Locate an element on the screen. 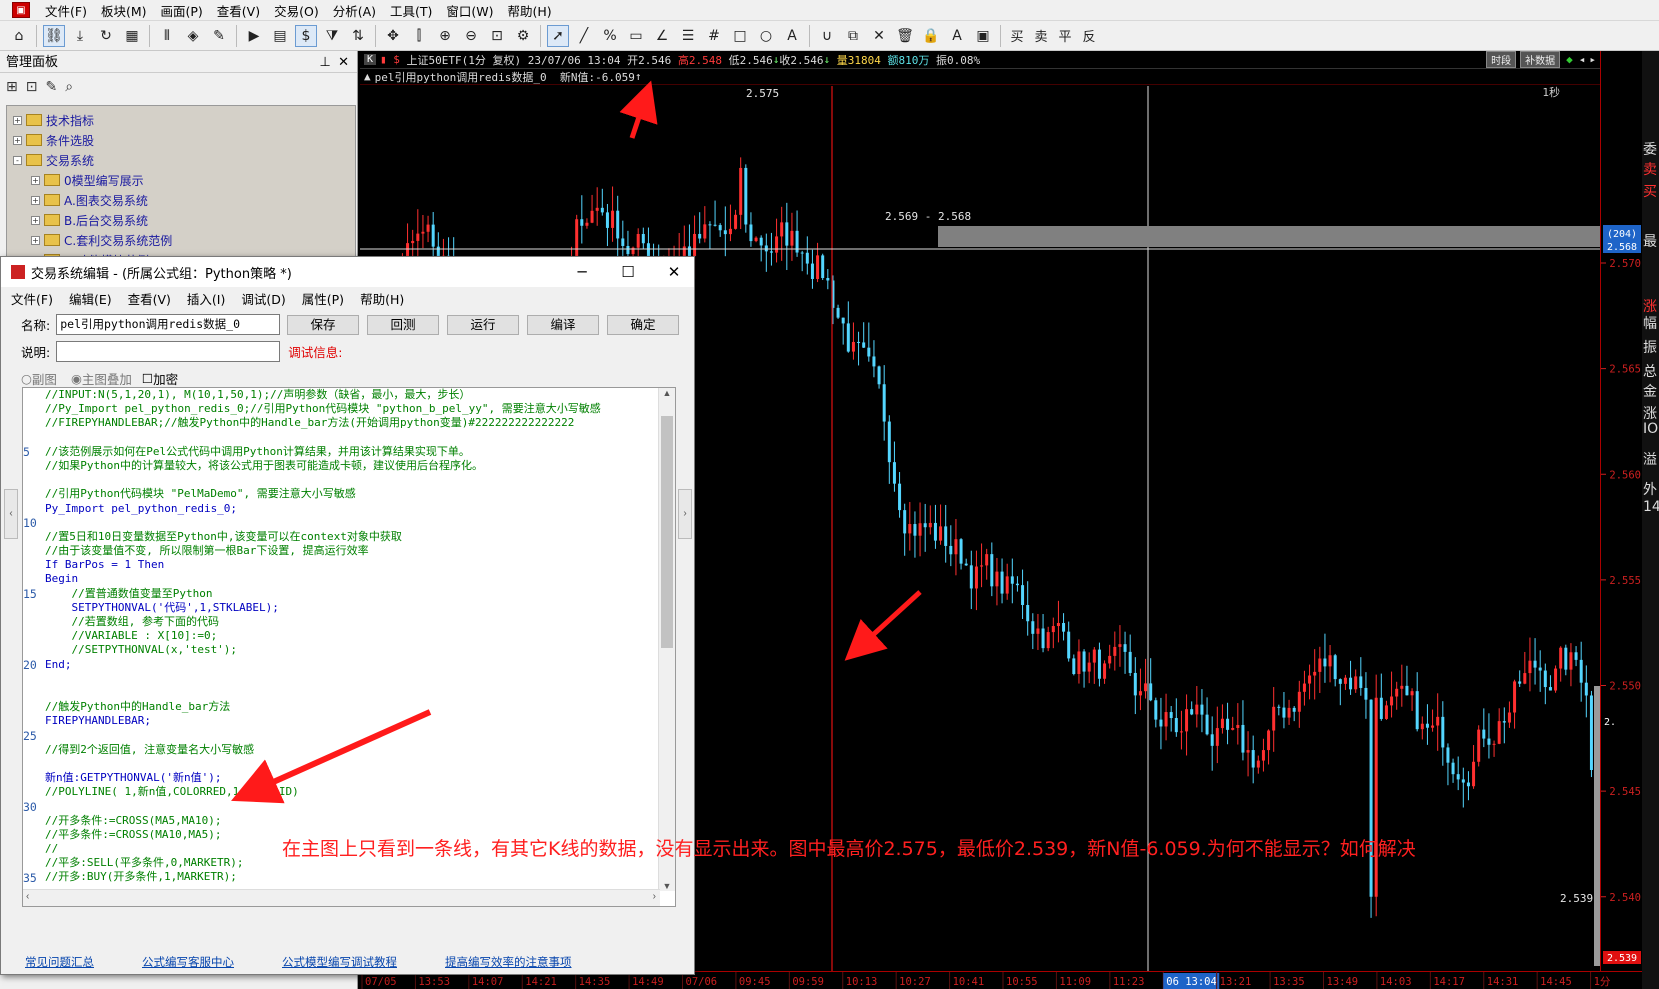  dlg-menu-help: 帮助(H) is located at coordinates (382, 298).